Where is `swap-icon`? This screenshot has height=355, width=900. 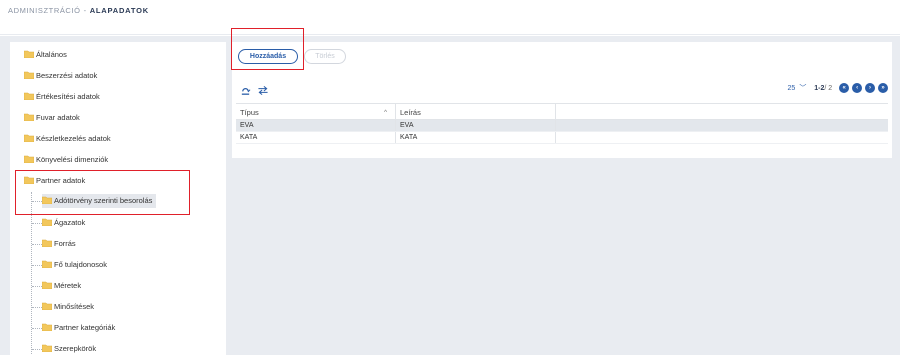 swap-icon is located at coordinates (263, 92).